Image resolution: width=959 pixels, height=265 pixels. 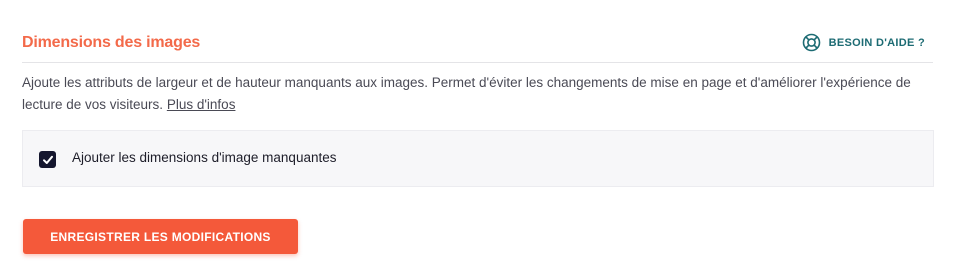 I want to click on lifebuoy-icon, so click(x=811, y=42).